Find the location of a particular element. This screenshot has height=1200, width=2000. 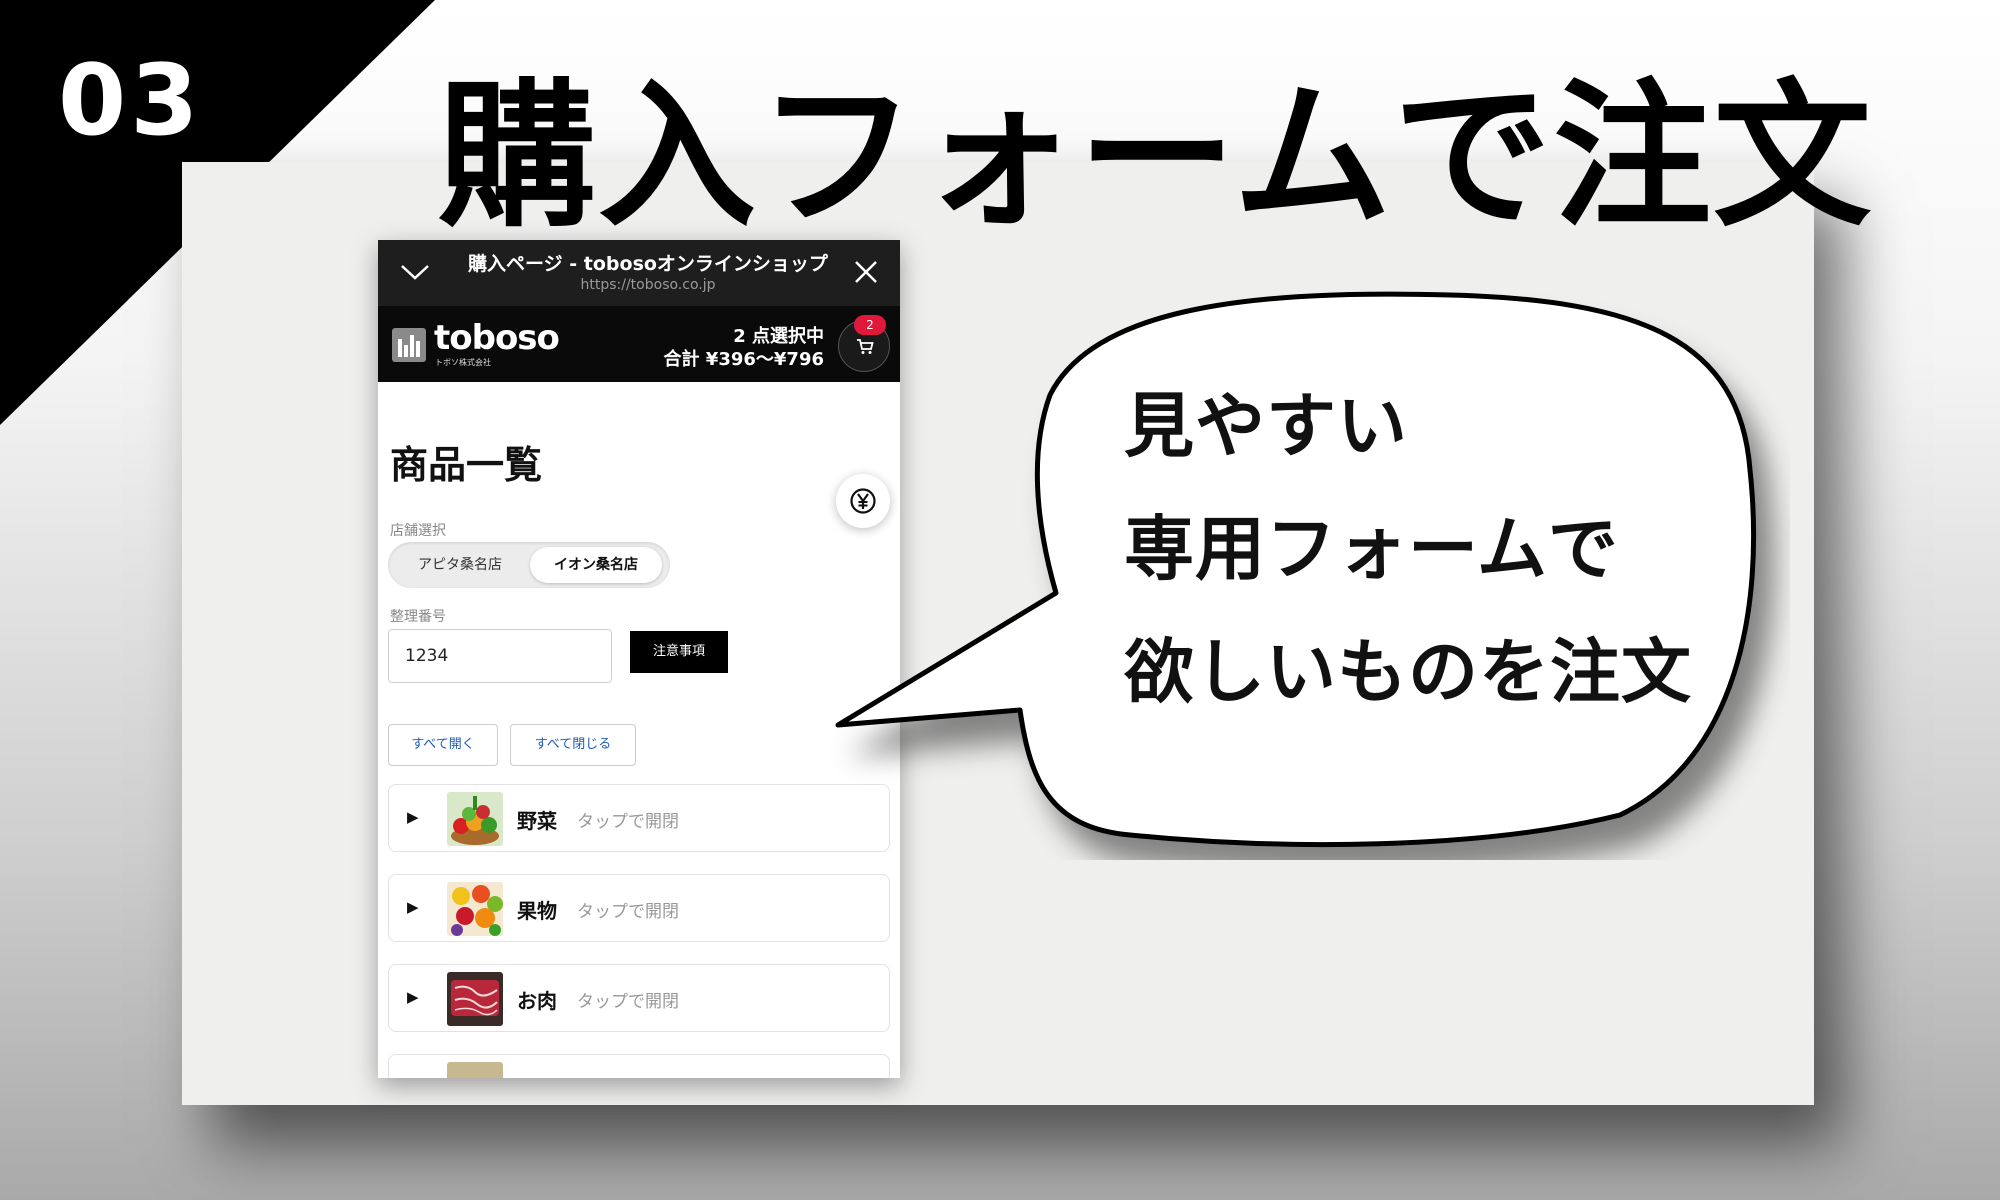

browser-url: https://toboso.co.jp is located at coordinates (648, 285).